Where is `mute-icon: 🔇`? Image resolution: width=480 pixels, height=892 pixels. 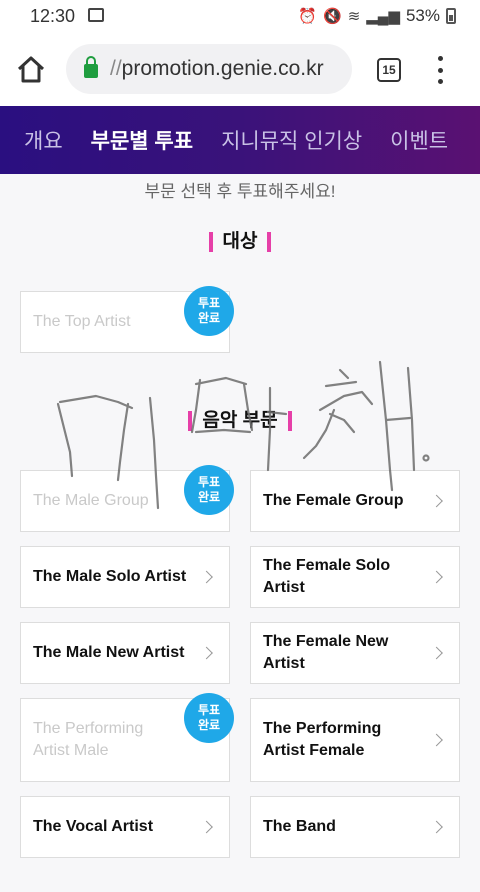 mute-icon: 🔇 is located at coordinates (332, 16).